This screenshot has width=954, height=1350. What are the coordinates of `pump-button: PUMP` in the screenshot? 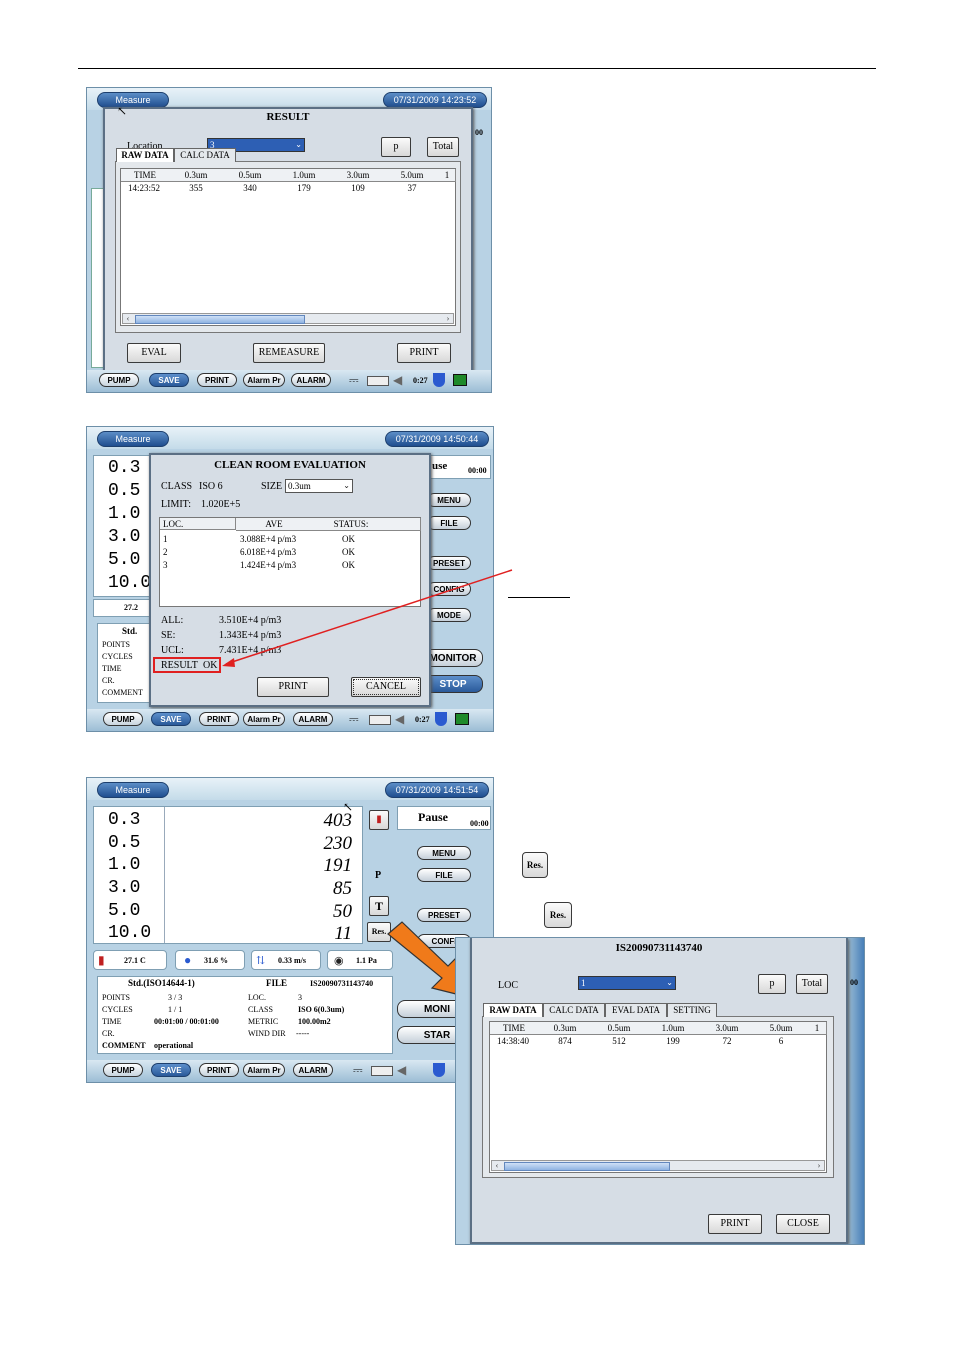 It's located at (123, 1070).